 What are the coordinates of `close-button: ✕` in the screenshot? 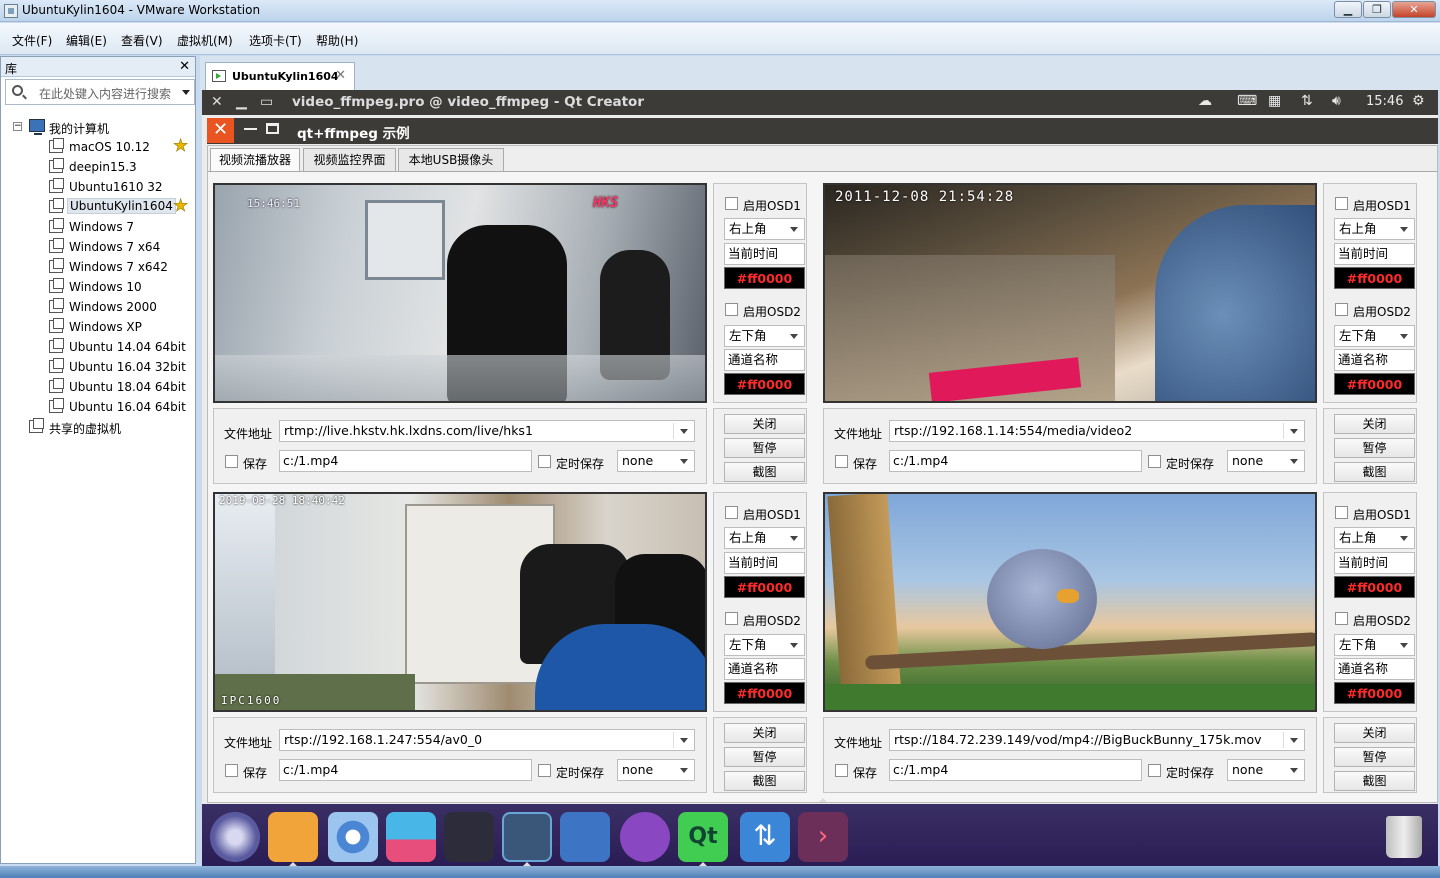 It's located at (1414, 9).